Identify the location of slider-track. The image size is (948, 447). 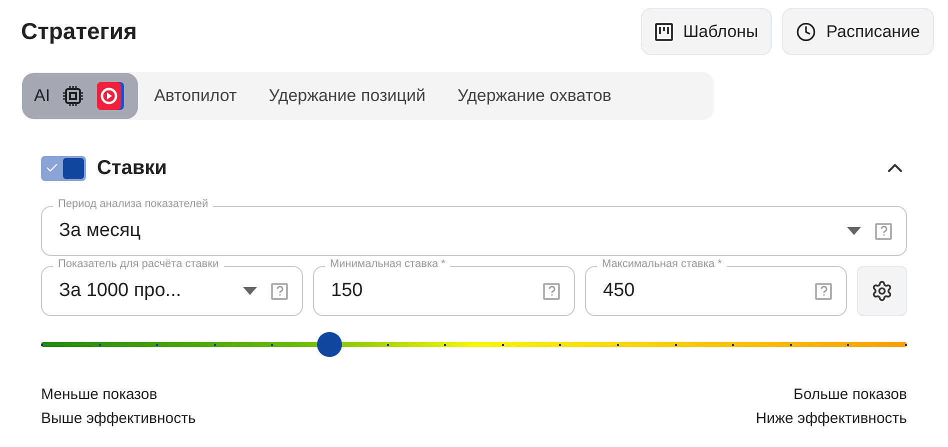
(474, 344).